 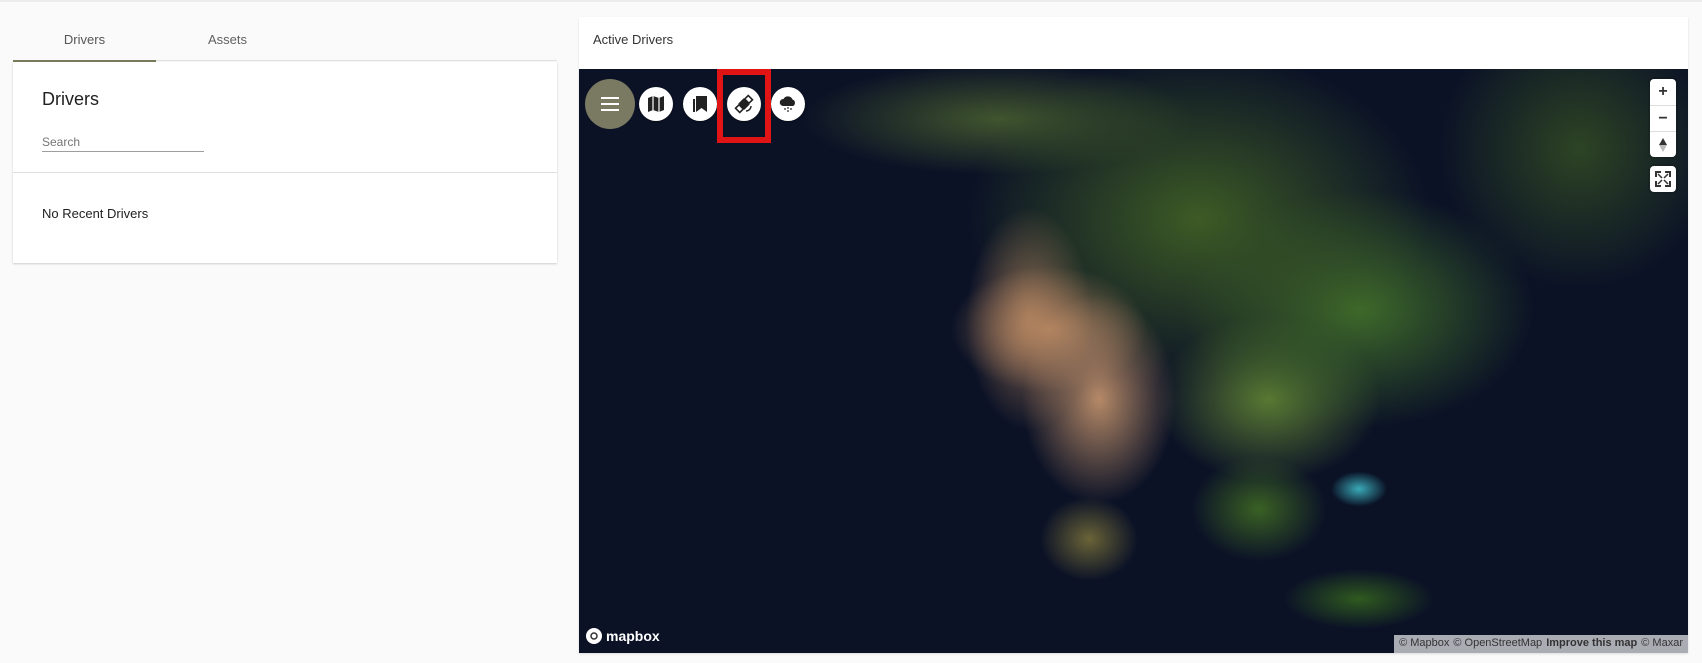 I want to click on attribution-maxar-link: © Maxar, so click(x=1662, y=644).